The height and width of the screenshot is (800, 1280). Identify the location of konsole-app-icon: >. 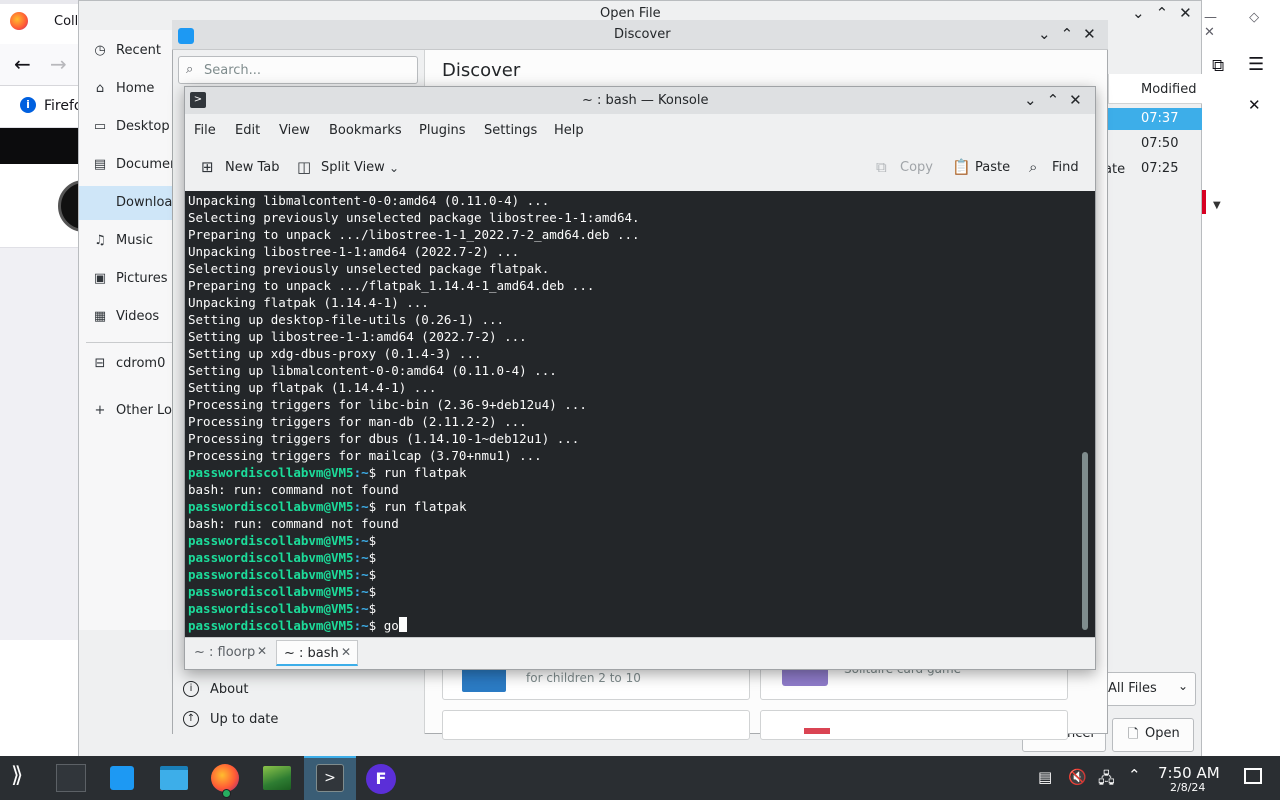
(198, 100).